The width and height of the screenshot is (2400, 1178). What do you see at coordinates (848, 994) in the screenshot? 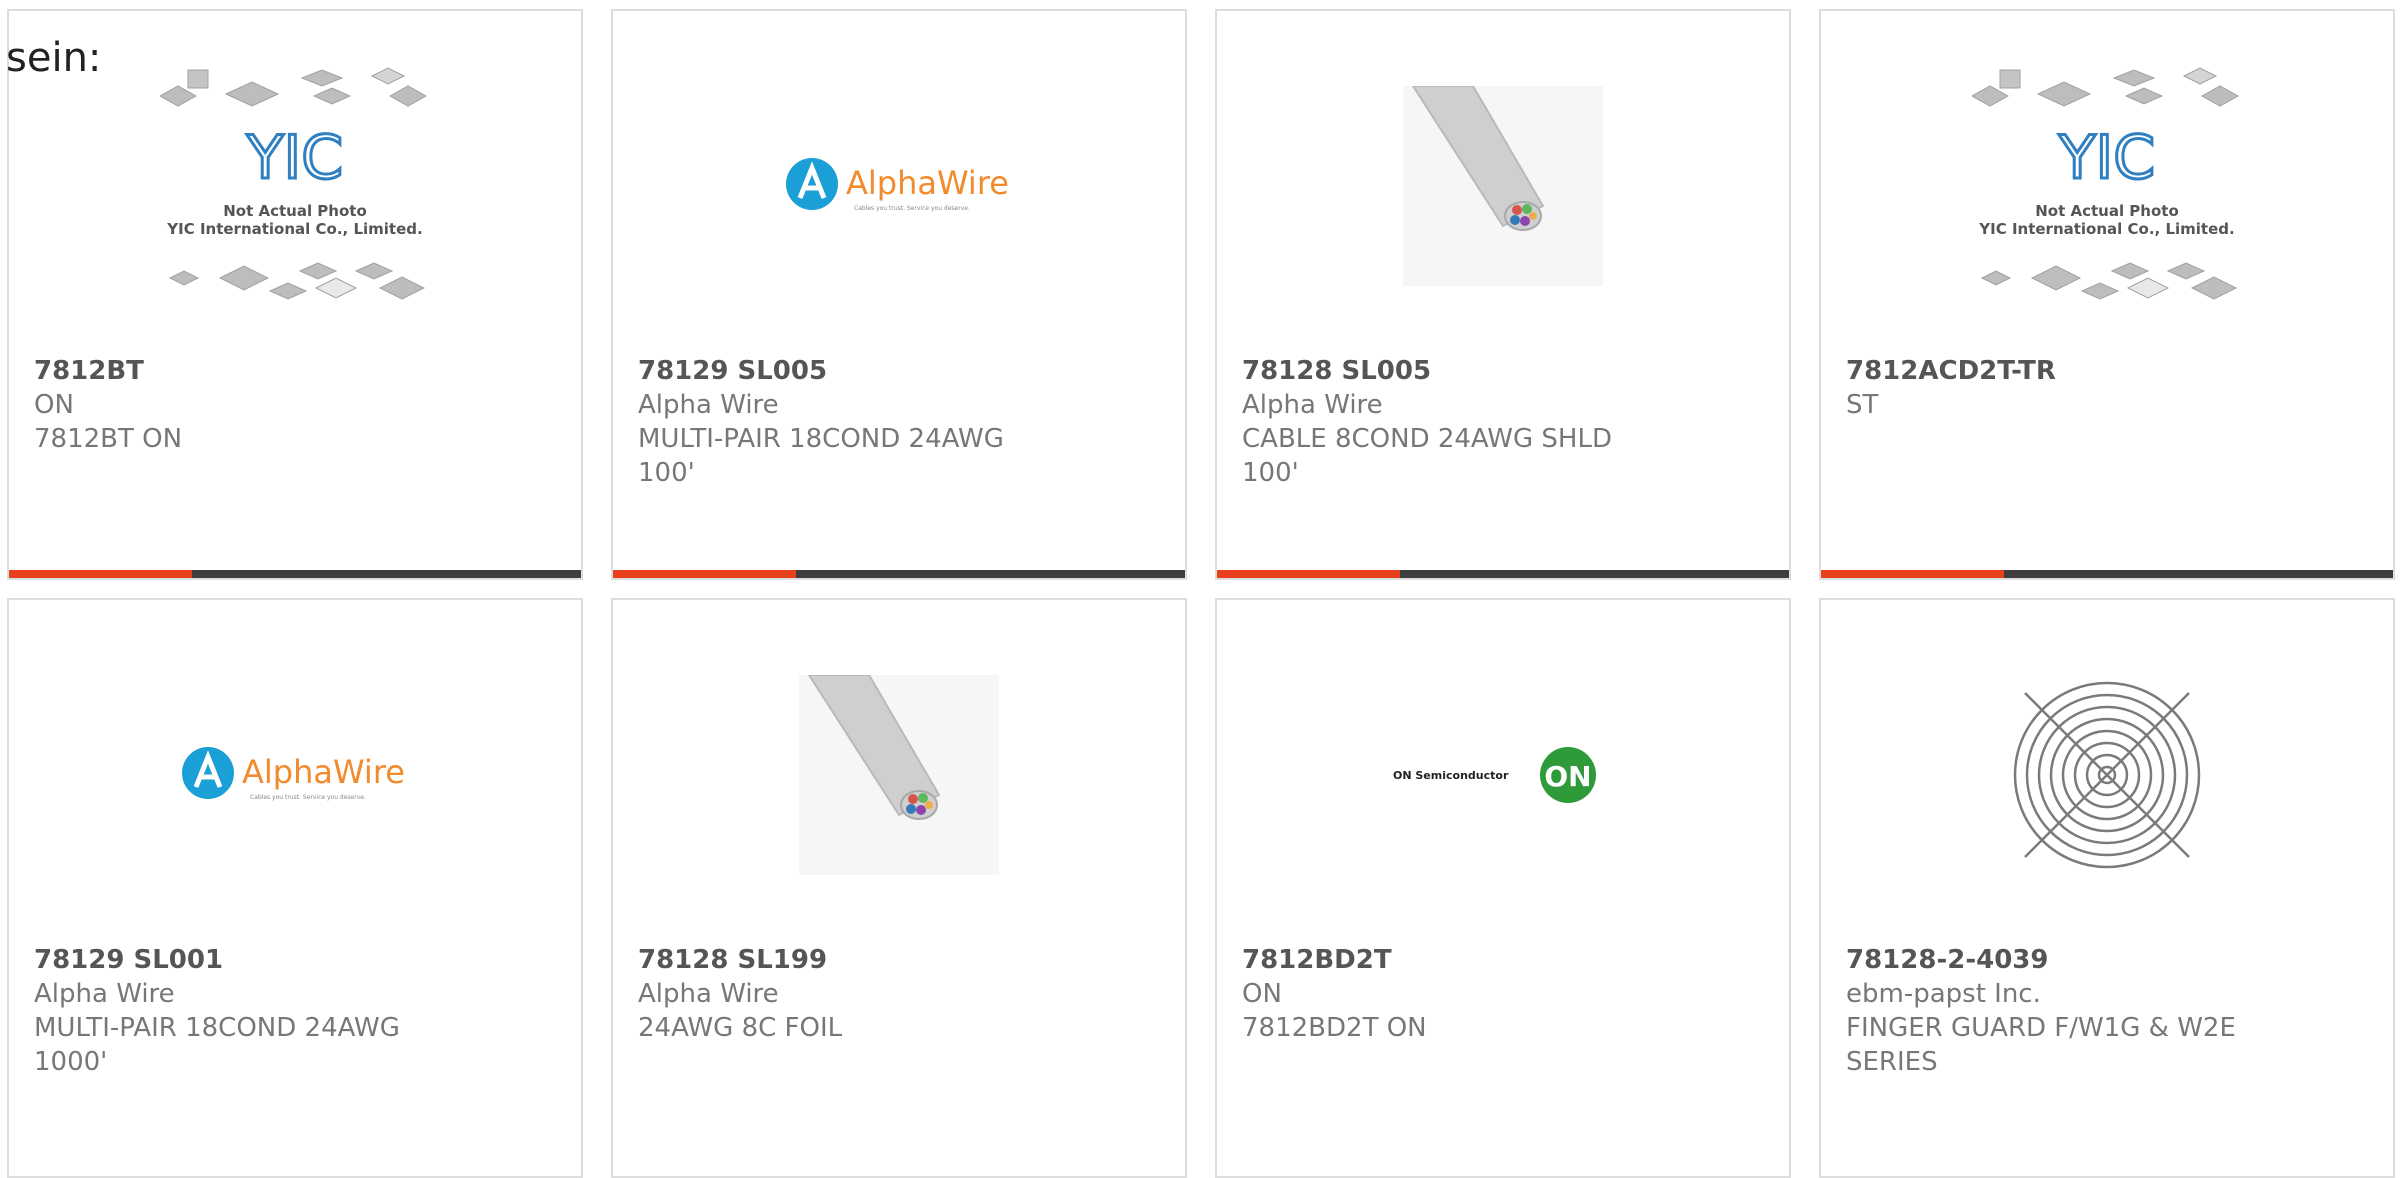
I see `product-info: 78128 SL199 Alpha Wire 24AWG 8C FOIL` at bounding box center [848, 994].